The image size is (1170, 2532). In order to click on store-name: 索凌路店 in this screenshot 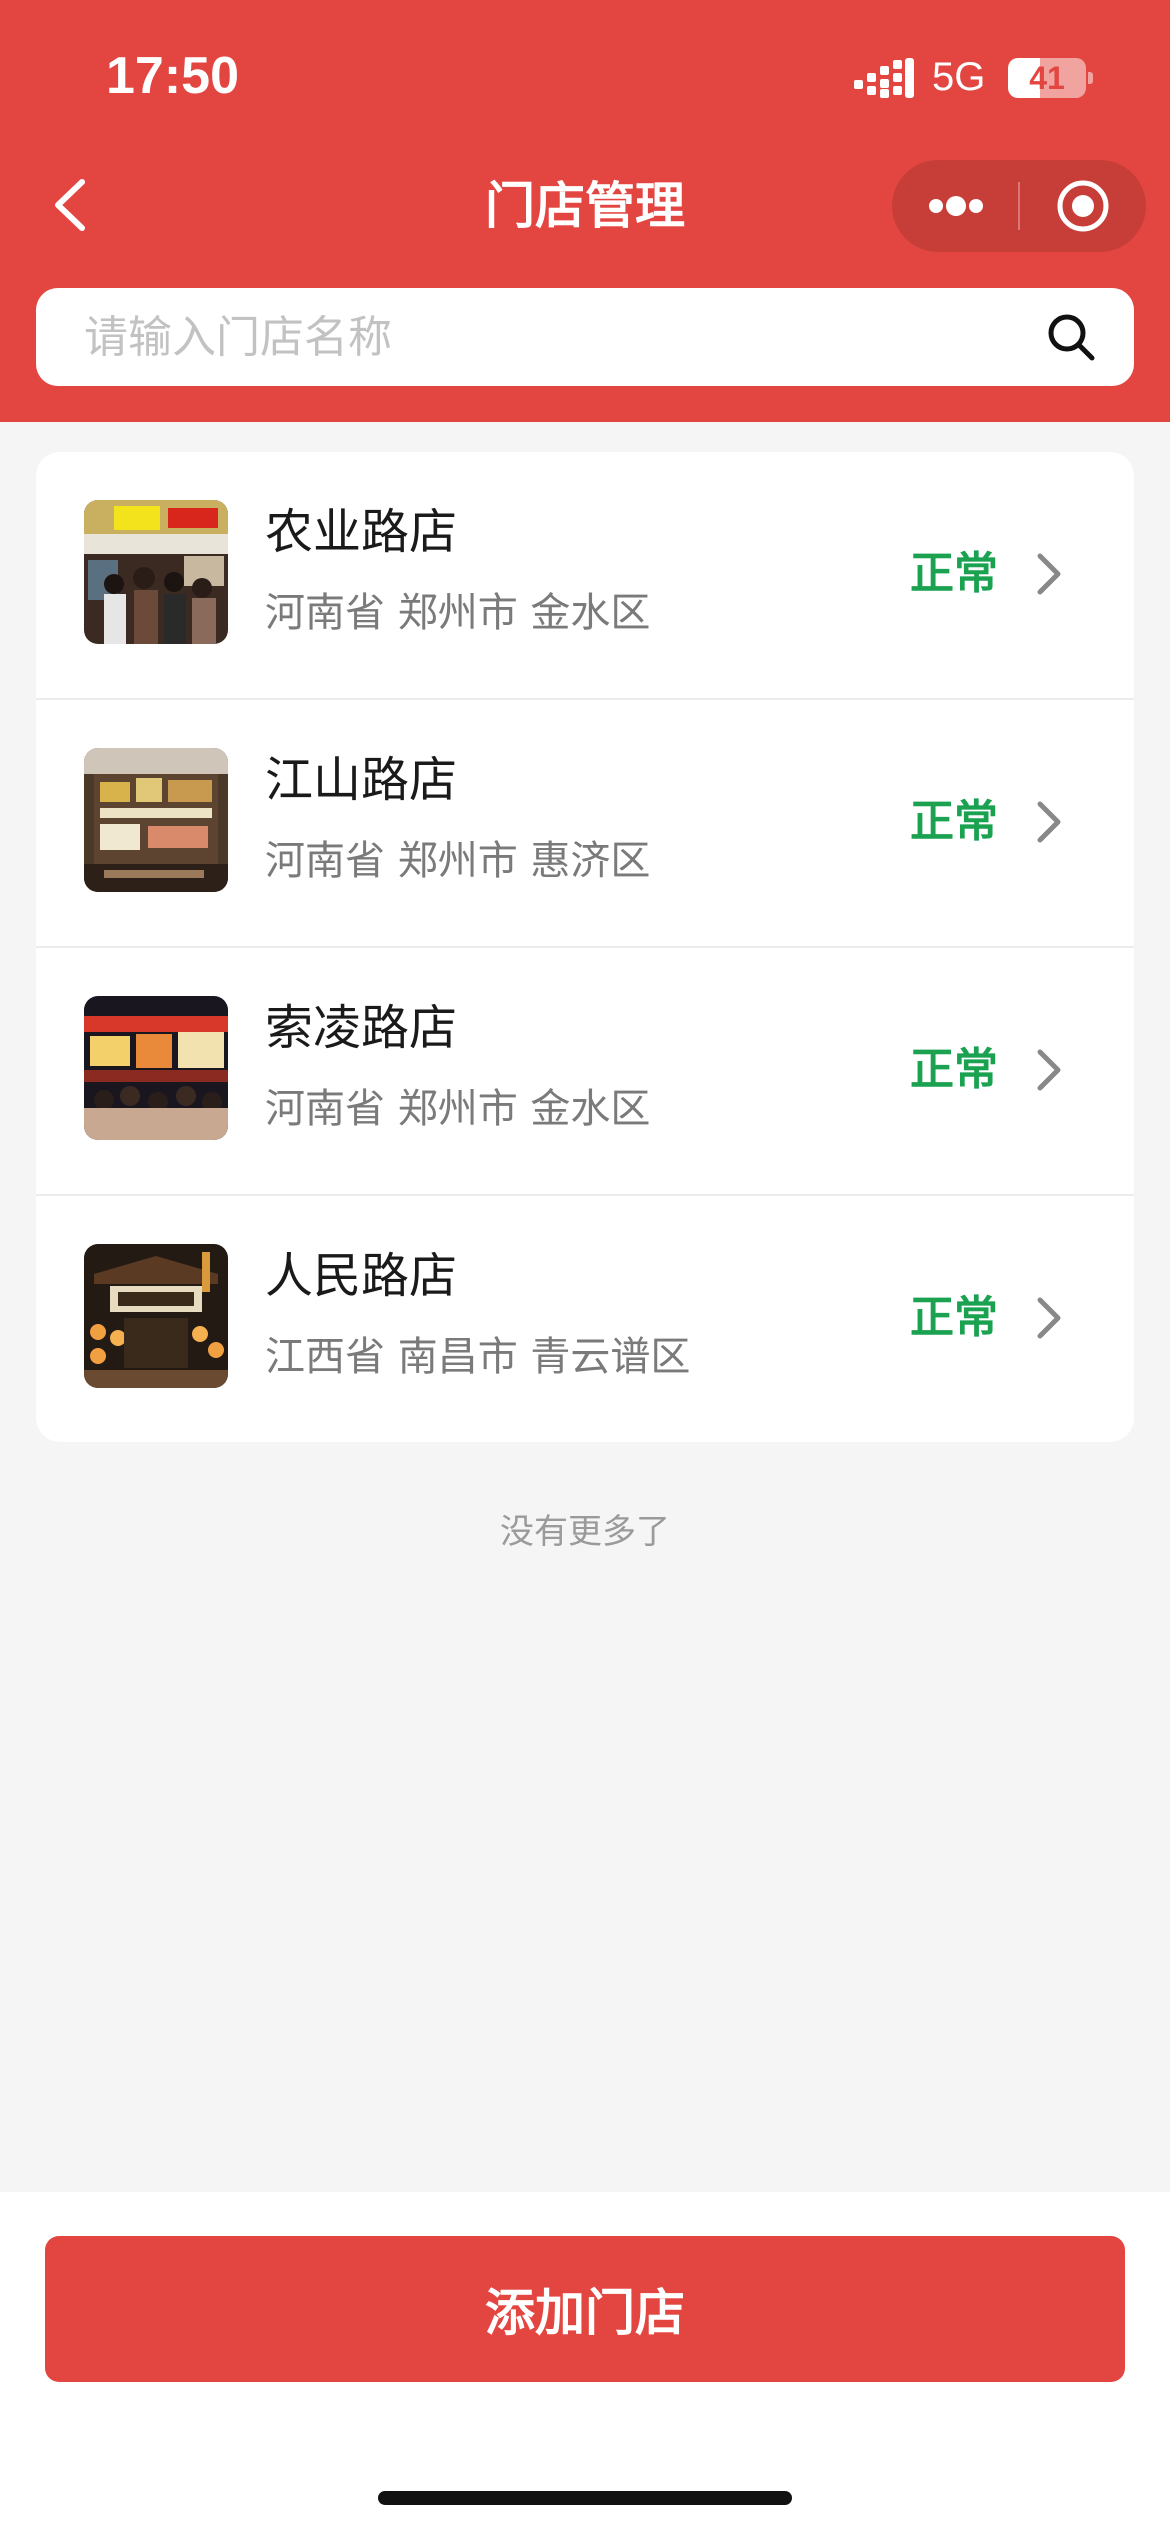, I will do `click(361, 1028)`.